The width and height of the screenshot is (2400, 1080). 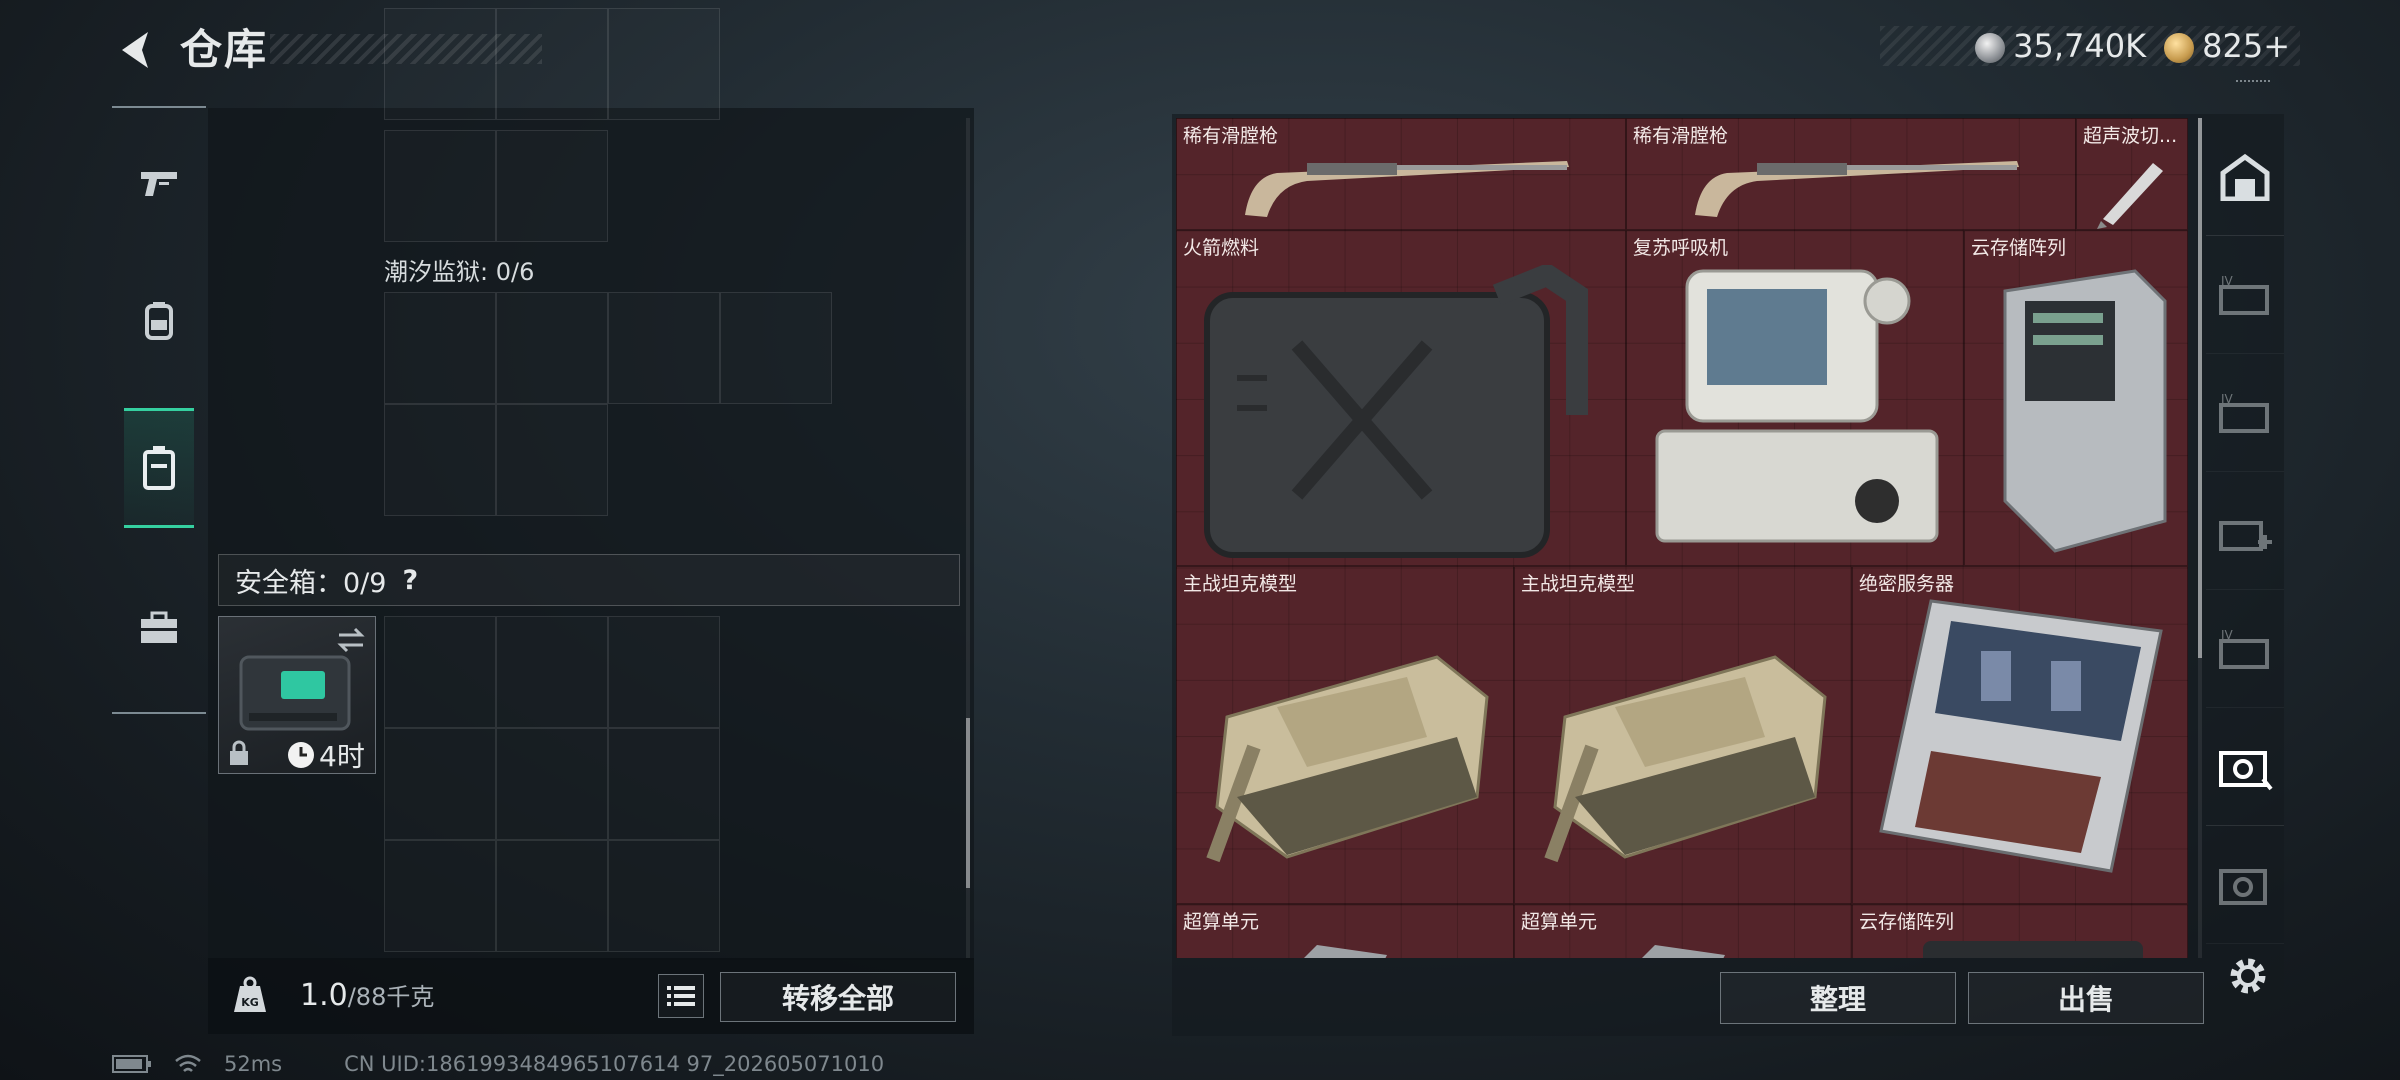 I want to click on help-icon: ?, so click(x=410, y=580).